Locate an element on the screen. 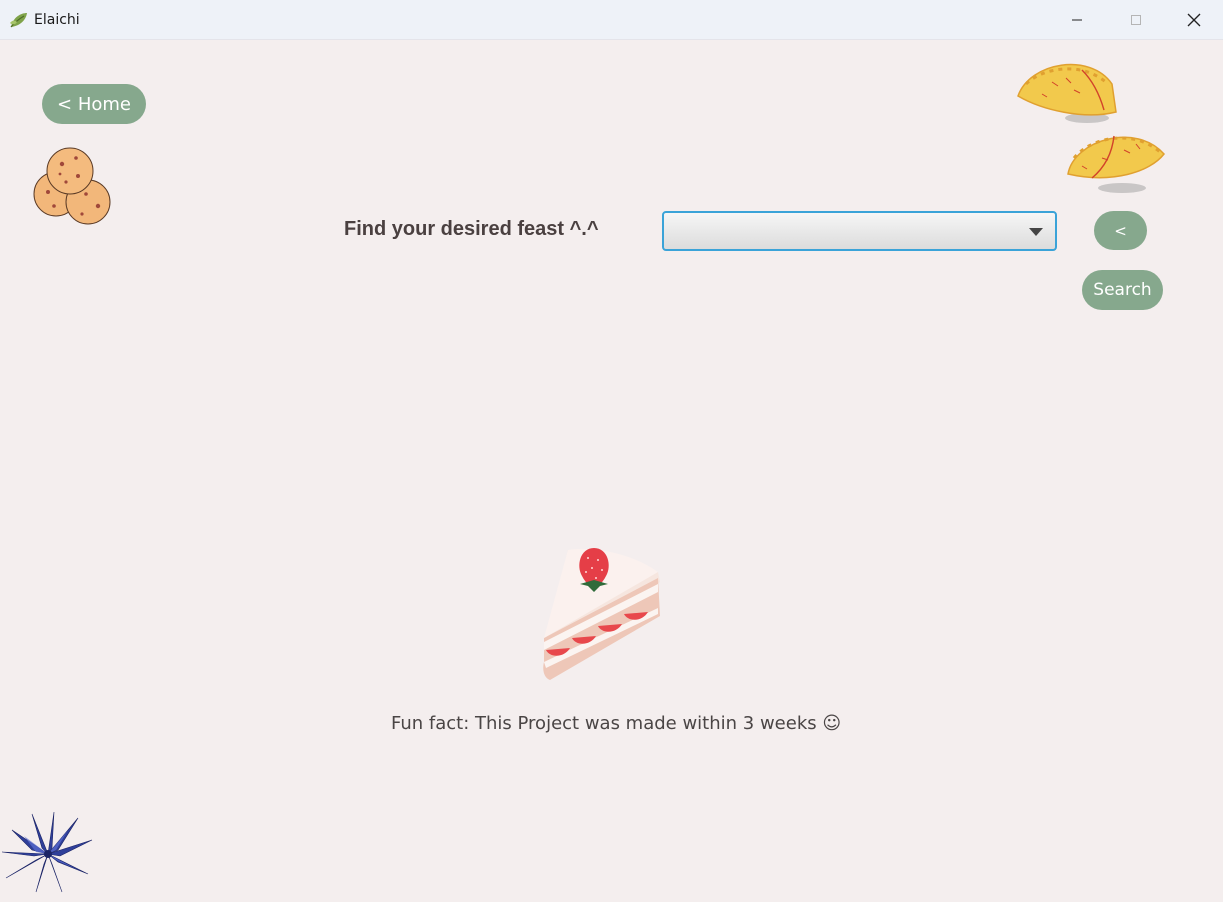 The height and width of the screenshot is (902, 1223). minimize-icon is located at coordinates (1077, 20).